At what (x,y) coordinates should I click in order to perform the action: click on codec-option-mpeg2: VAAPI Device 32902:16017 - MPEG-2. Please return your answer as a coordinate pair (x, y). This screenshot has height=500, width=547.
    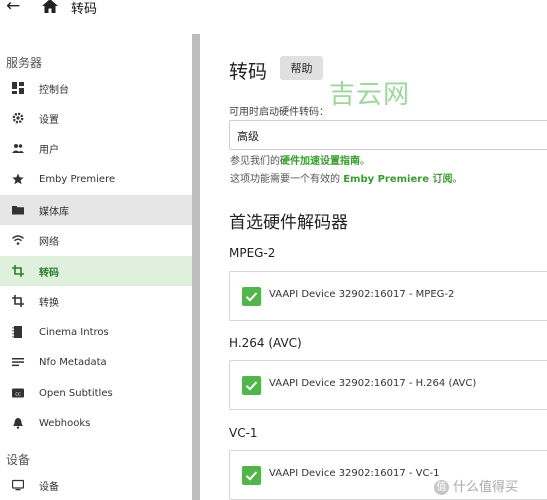
    Looking at the image, I should click on (388, 296).